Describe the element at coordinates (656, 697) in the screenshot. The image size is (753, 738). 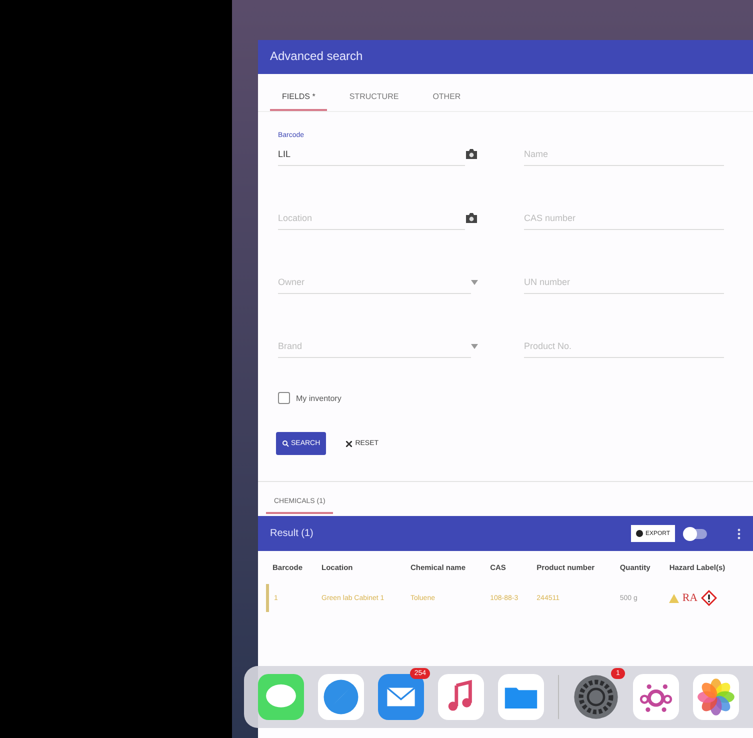
I see `flower-dots-icon` at that location.